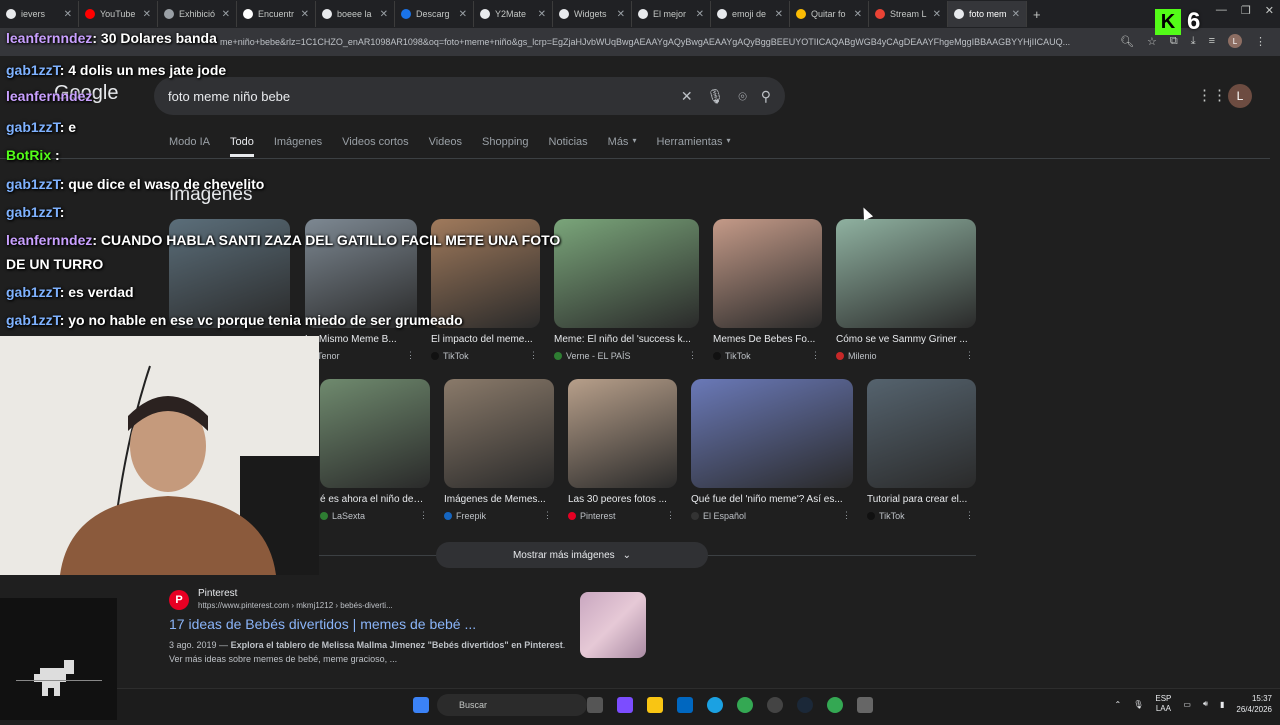 This screenshot has height=725, width=1280. Describe the element at coordinates (685, 705) in the screenshot. I see `store-icon` at that location.